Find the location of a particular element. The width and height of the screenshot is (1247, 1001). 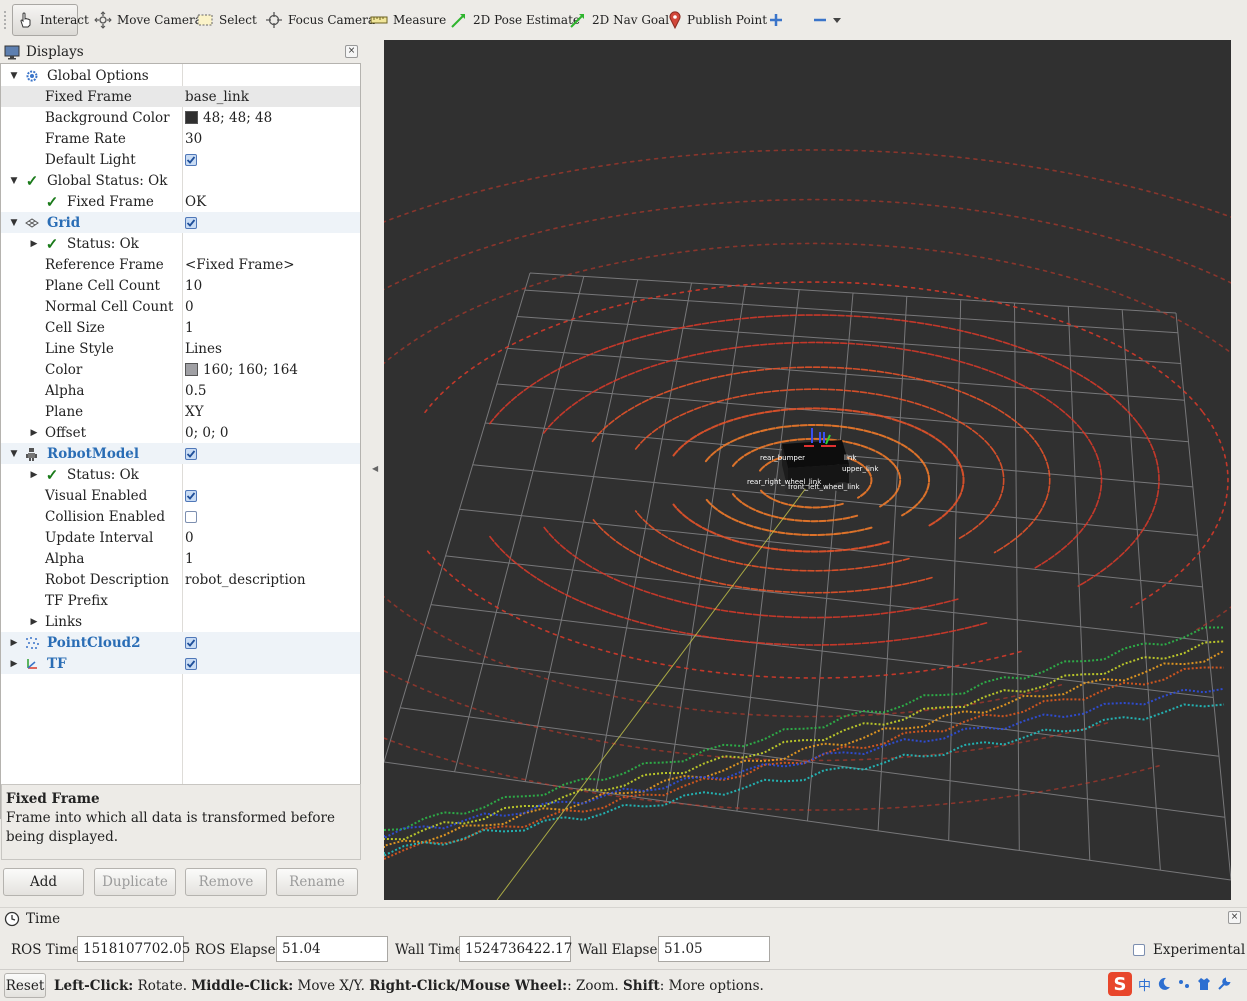

publish-point-tool-button: Publish Point is located at coordinates (717, 20).